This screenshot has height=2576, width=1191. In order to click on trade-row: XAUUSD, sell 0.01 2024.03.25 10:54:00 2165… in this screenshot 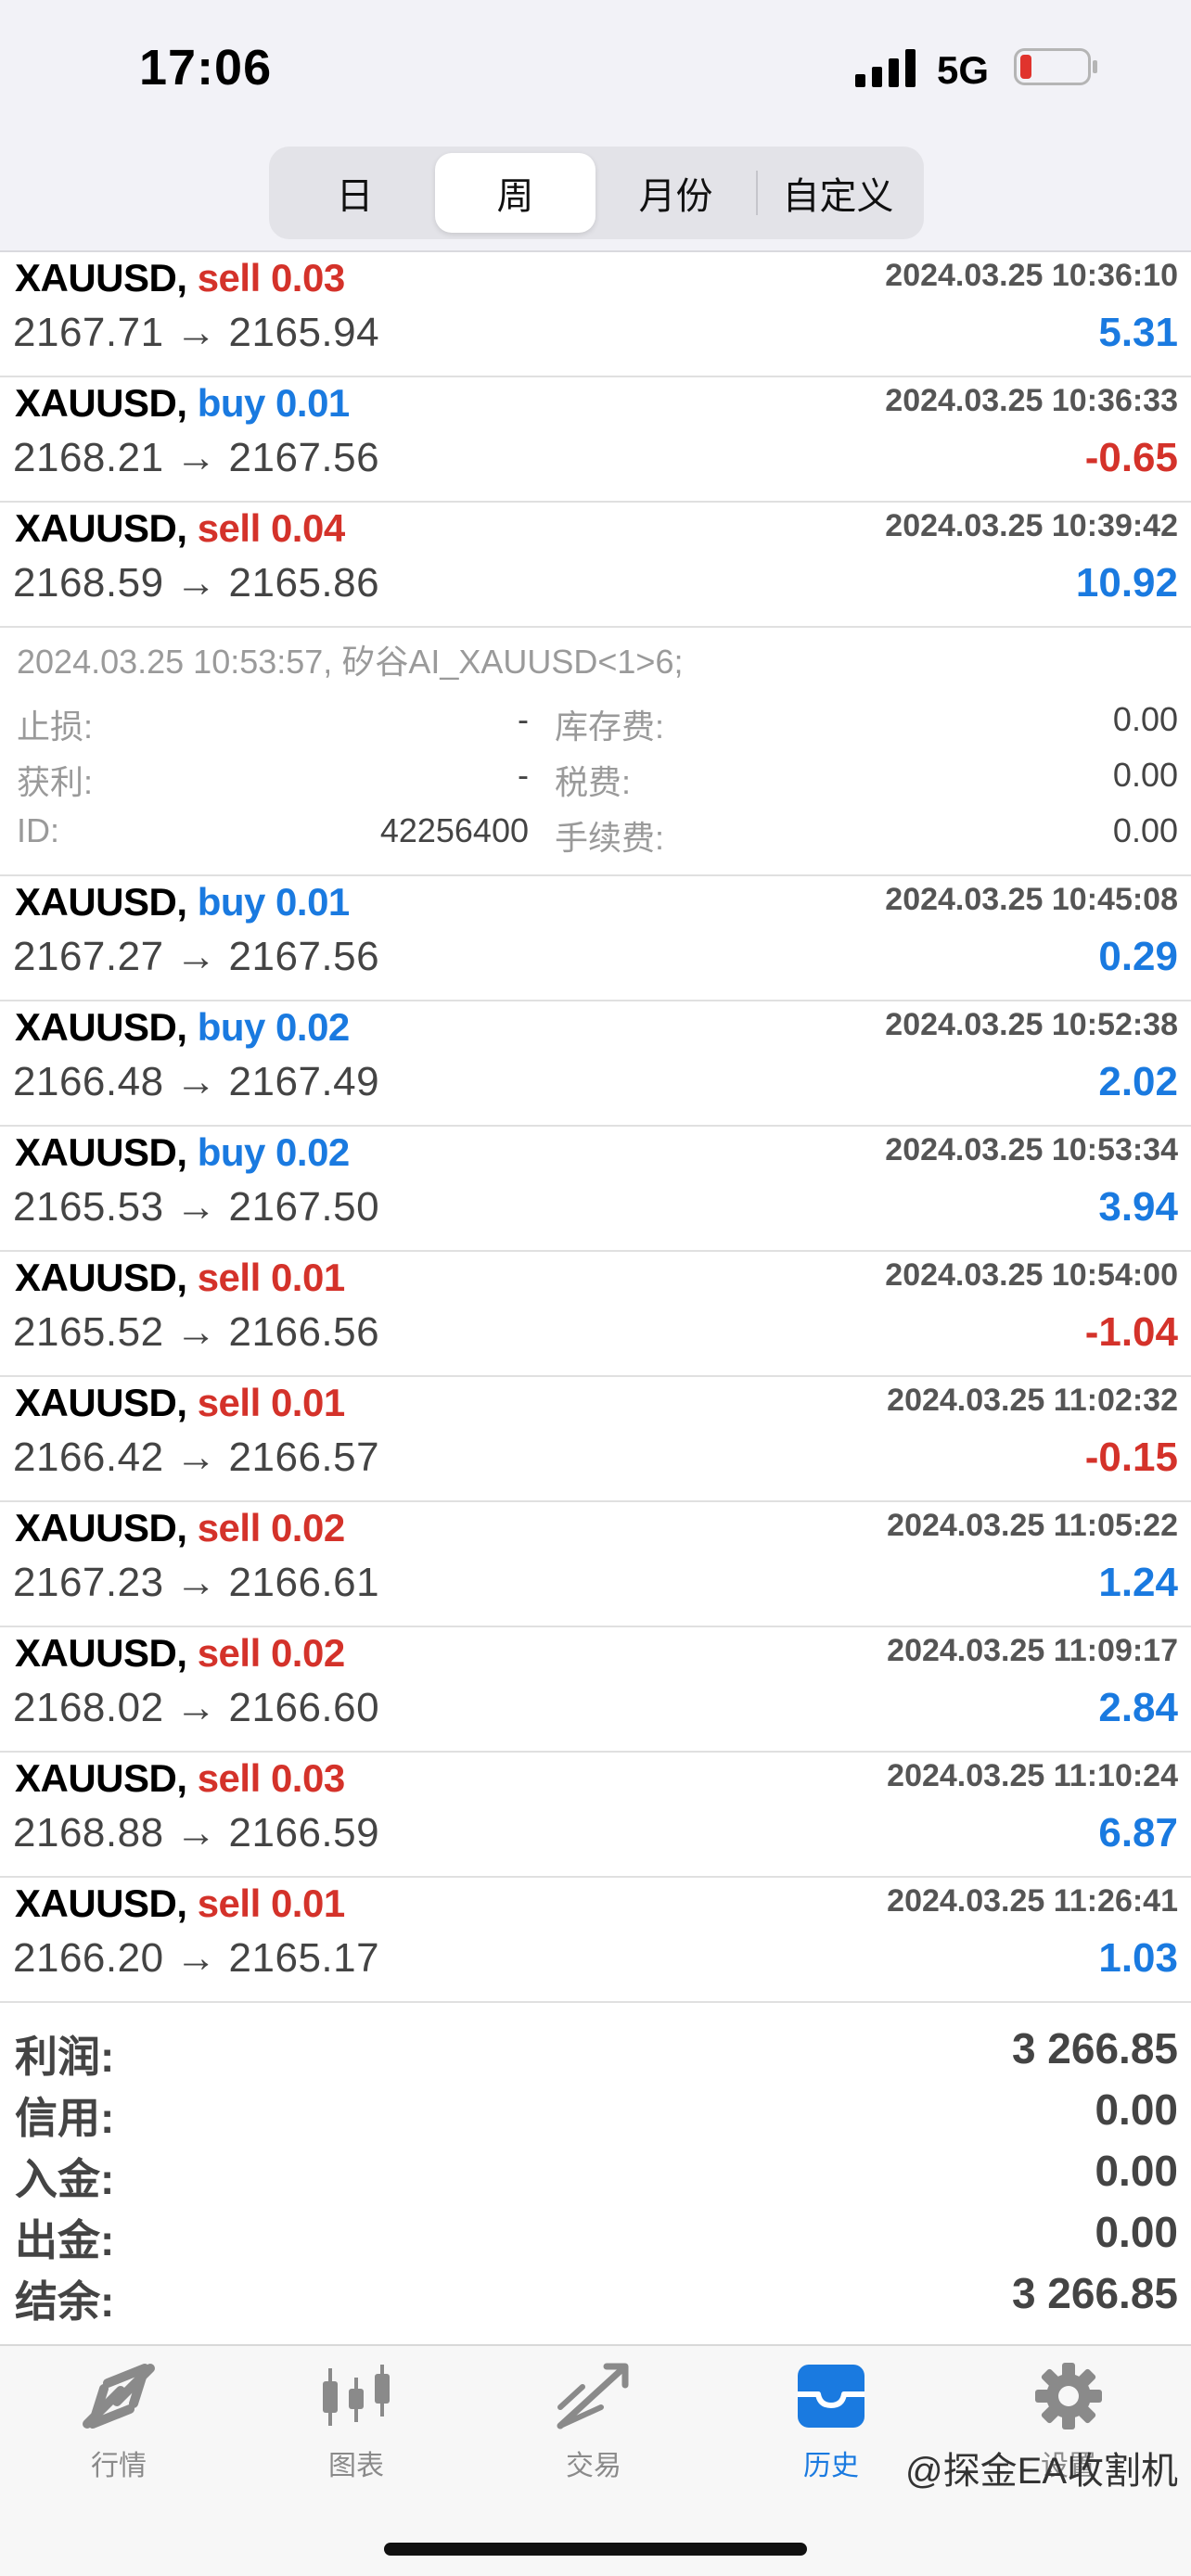, I will do `click(595, 1314)`.